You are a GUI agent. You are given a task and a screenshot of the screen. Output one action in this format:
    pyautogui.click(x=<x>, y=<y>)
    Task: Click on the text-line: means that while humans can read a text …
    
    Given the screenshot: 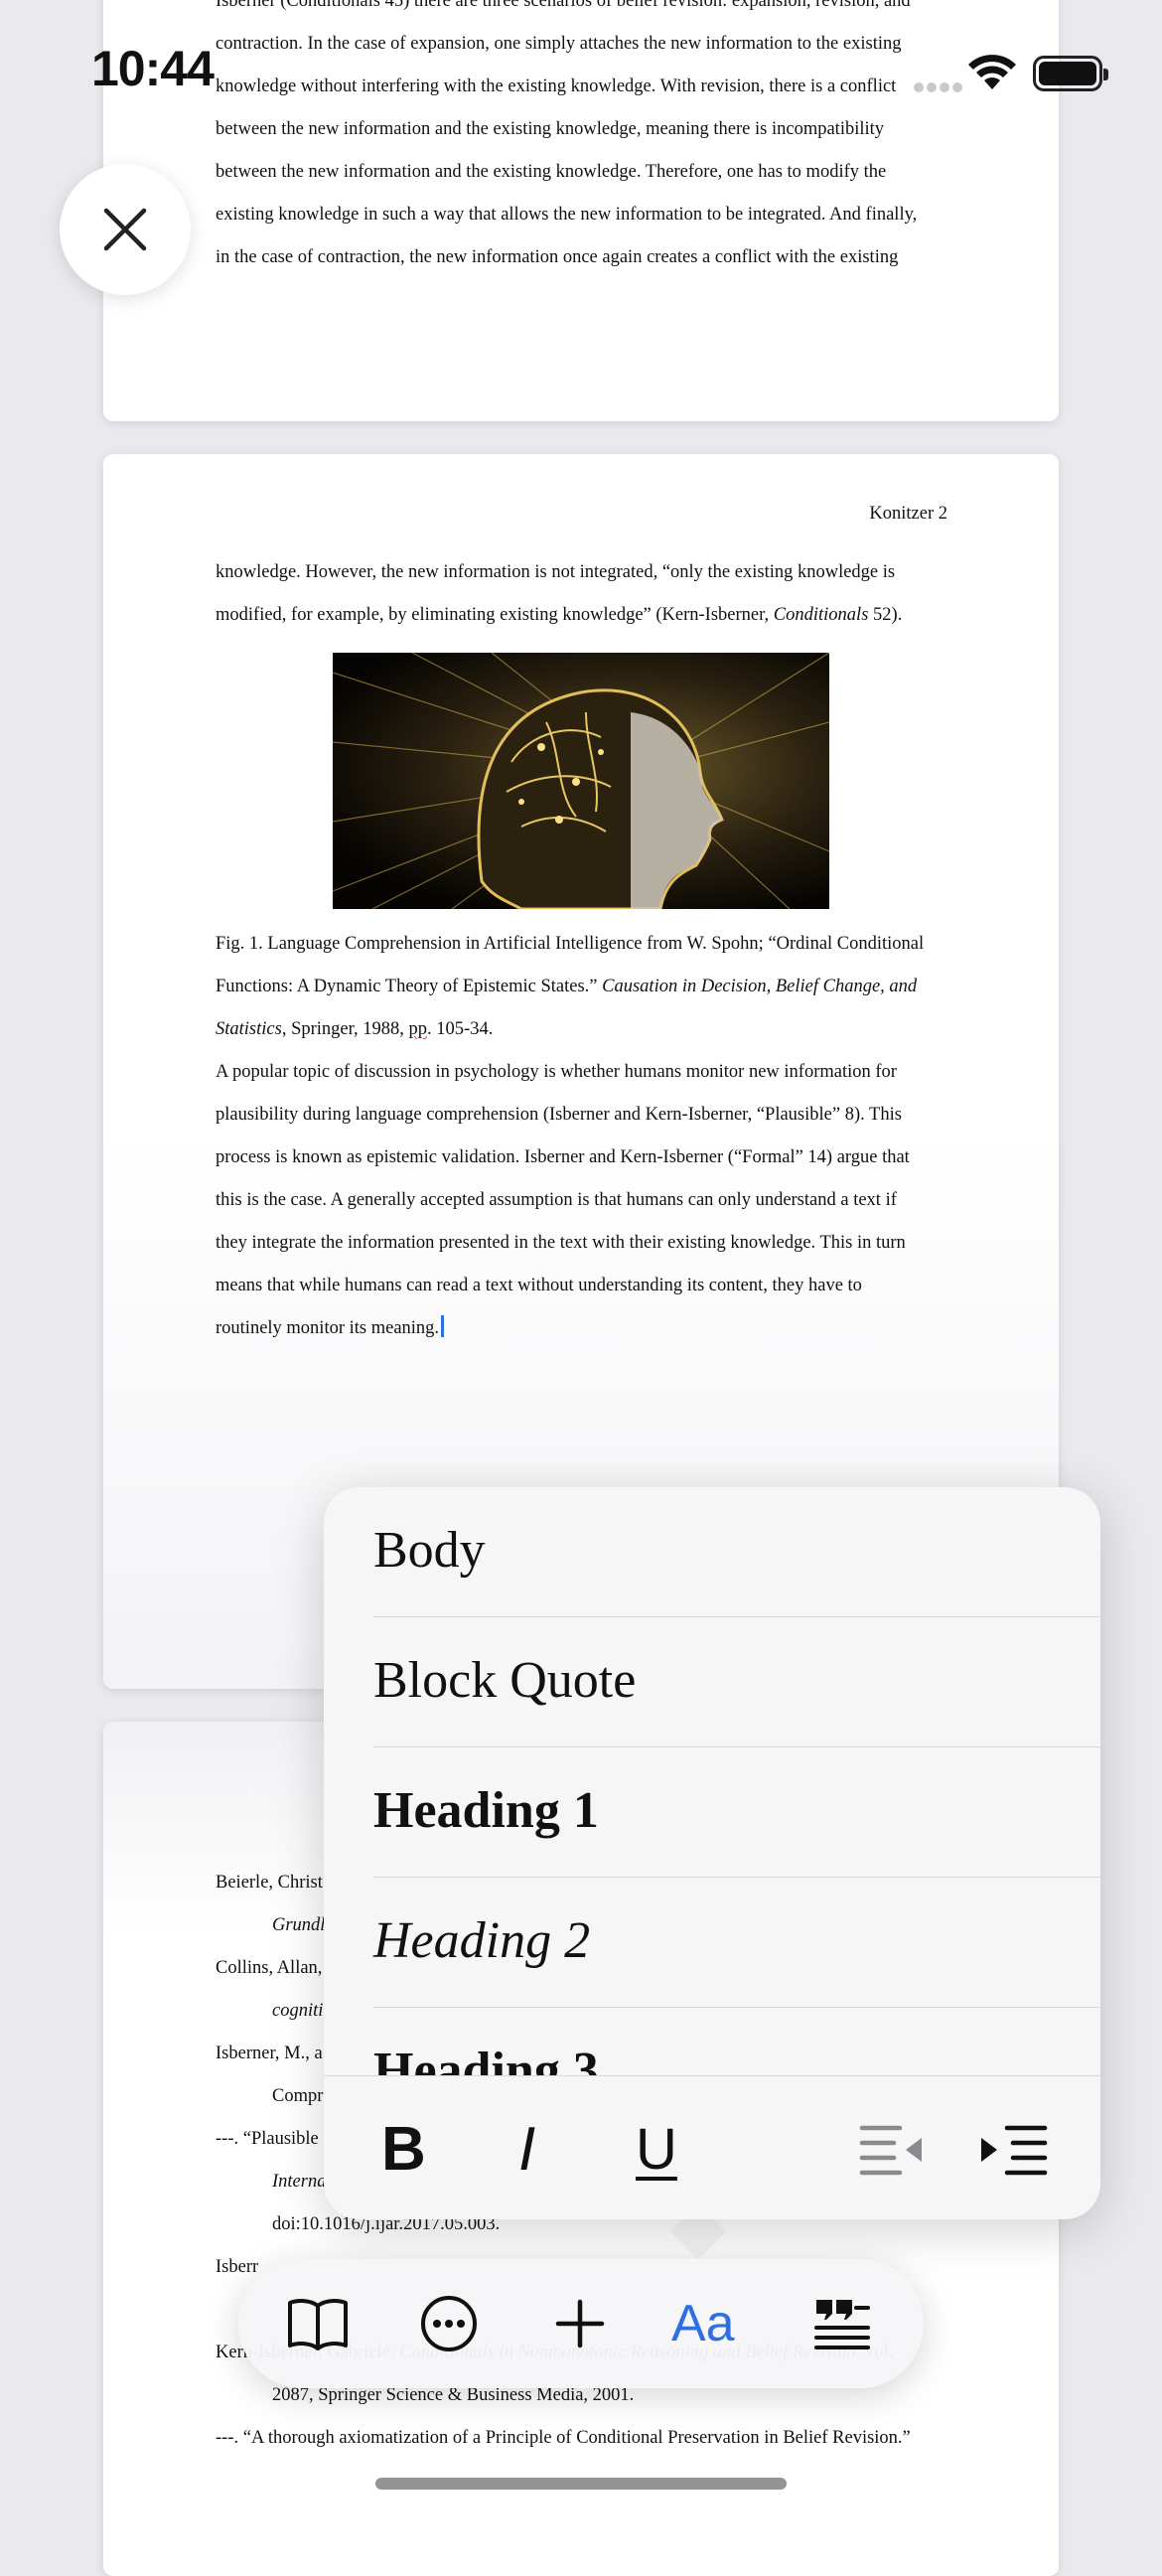 What is the action you would take?
    pyautogui.click(x=539, y=1286)
    